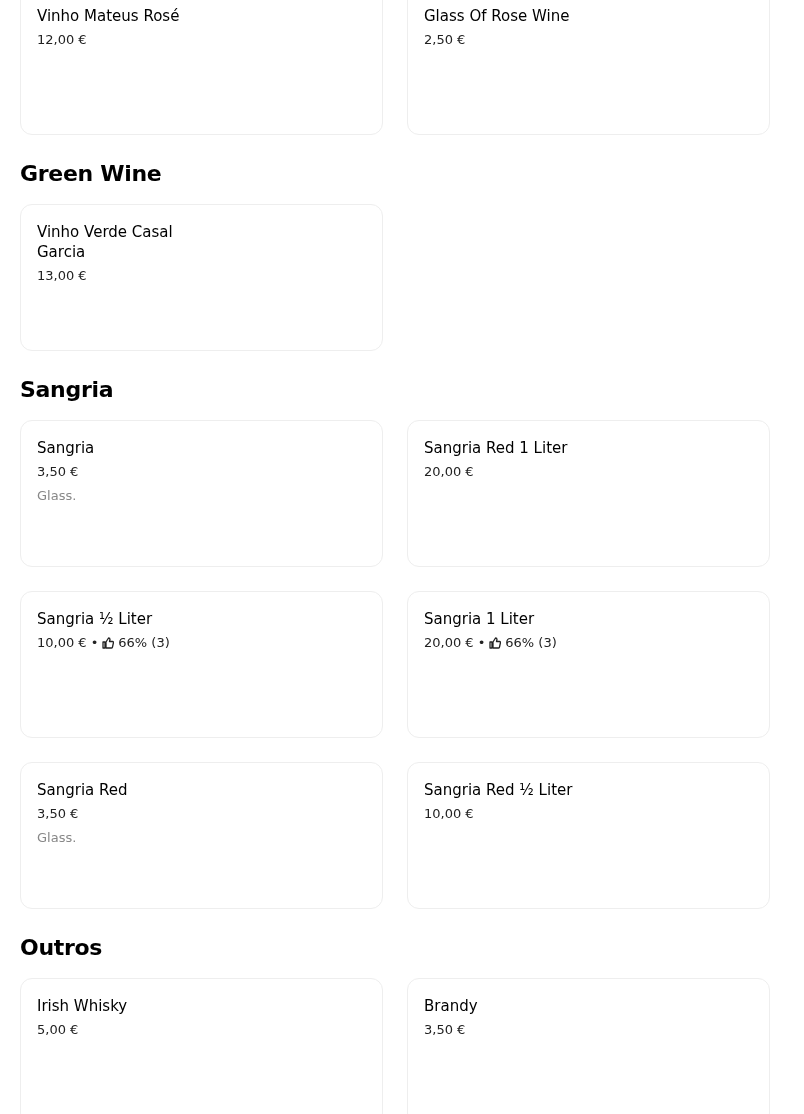 The height and width of the screenshot is (1114, 804). I want to click on item-name: Vinho Verde Casal Garcia, so click(105, 242).